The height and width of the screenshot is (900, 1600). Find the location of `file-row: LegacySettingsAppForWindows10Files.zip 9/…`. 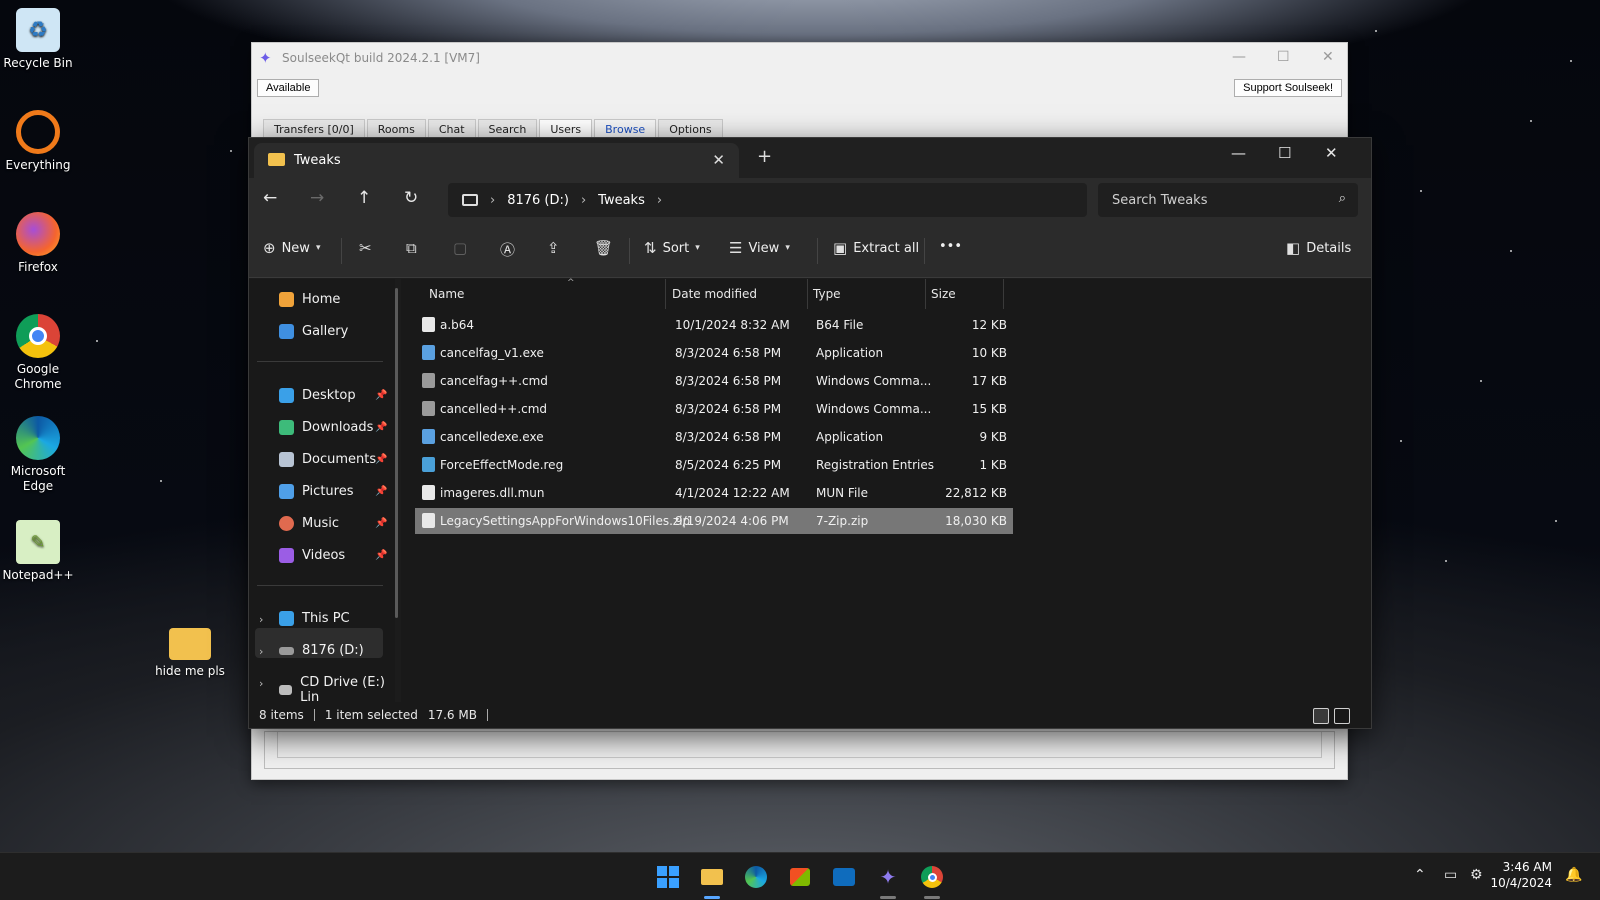

file-row: LegacySettingsAppForWindows10Files.zip 9/… is located at coordinates (714, 521).